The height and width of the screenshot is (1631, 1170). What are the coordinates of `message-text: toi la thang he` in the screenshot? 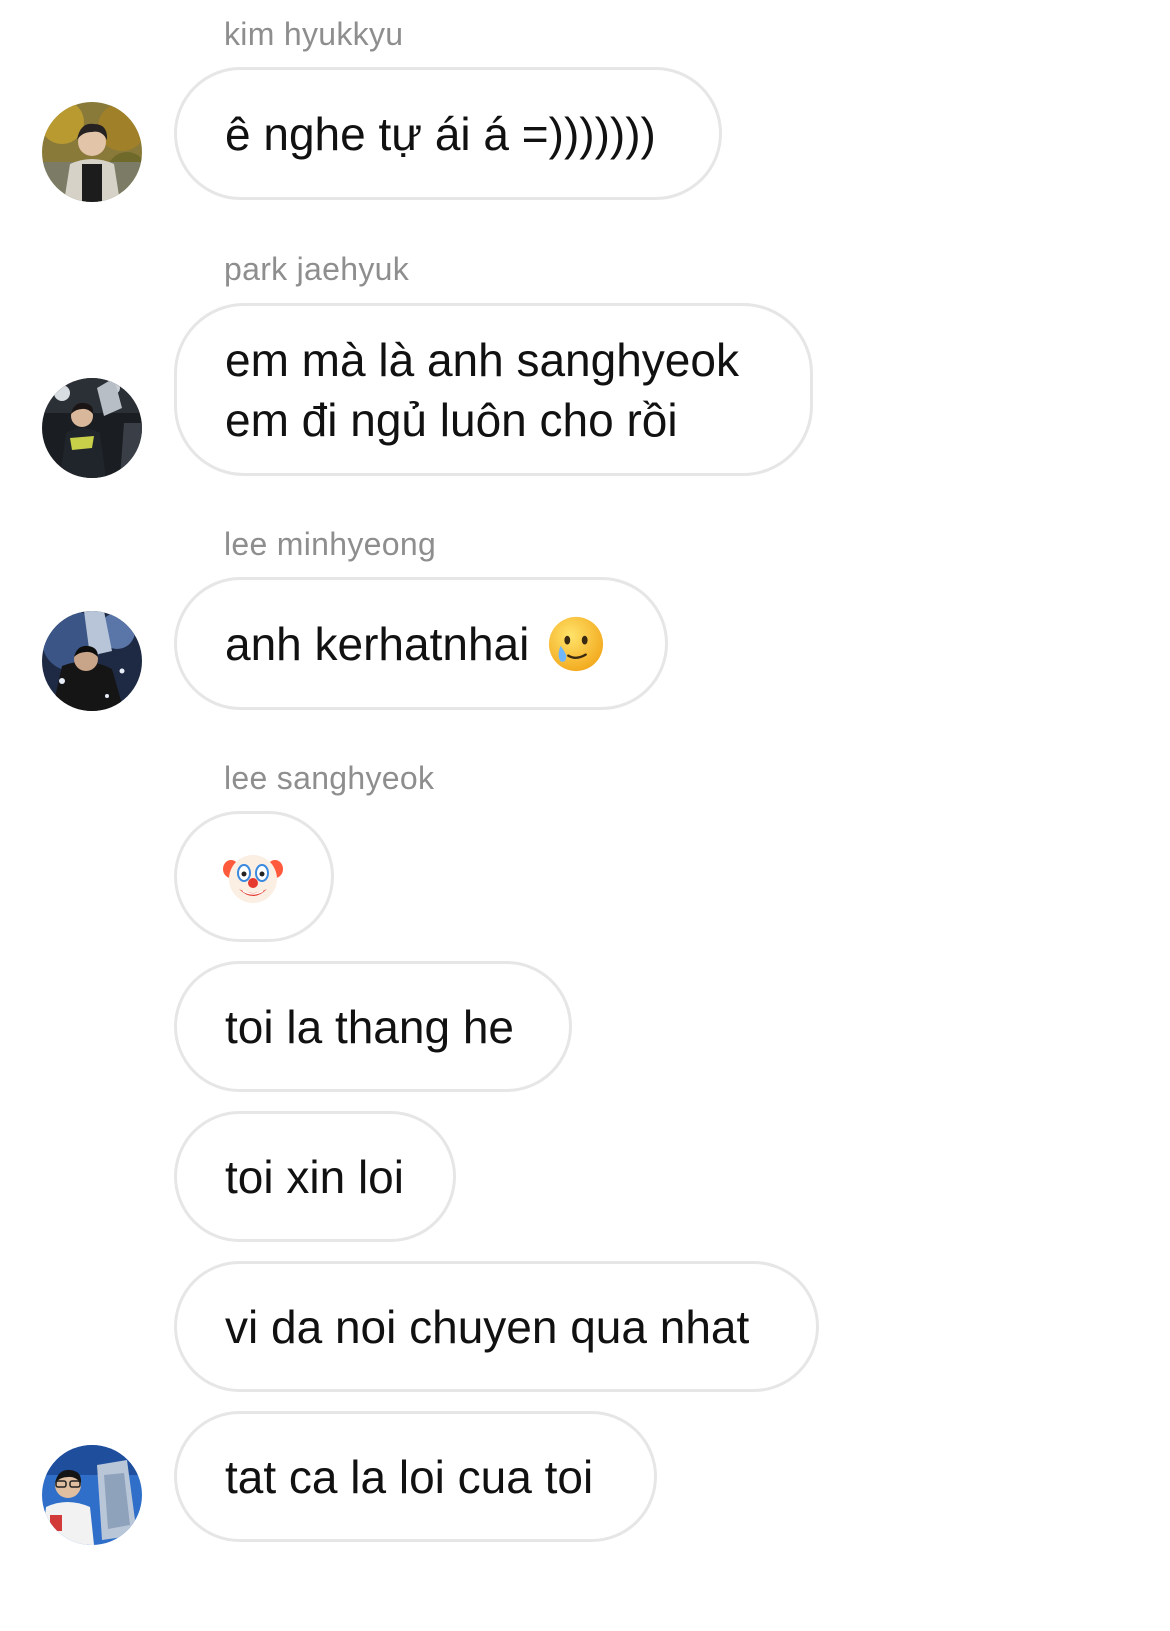 It's located at (370, 1026).